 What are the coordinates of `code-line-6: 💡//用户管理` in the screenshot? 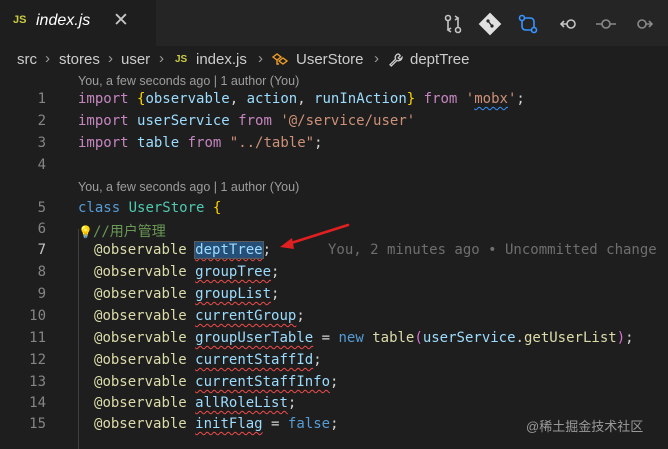 It's located at (122, 231).